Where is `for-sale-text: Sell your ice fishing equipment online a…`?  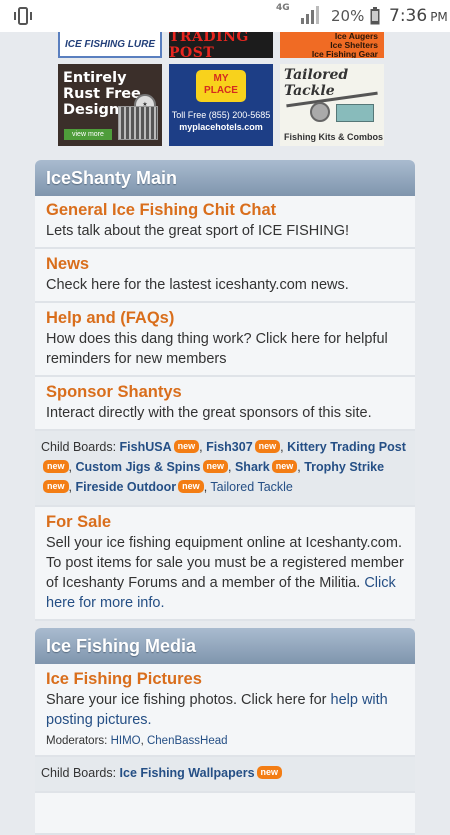
for-sale-text: Sell your ice fishing equipment online a… is located at coordinates (225, 563).